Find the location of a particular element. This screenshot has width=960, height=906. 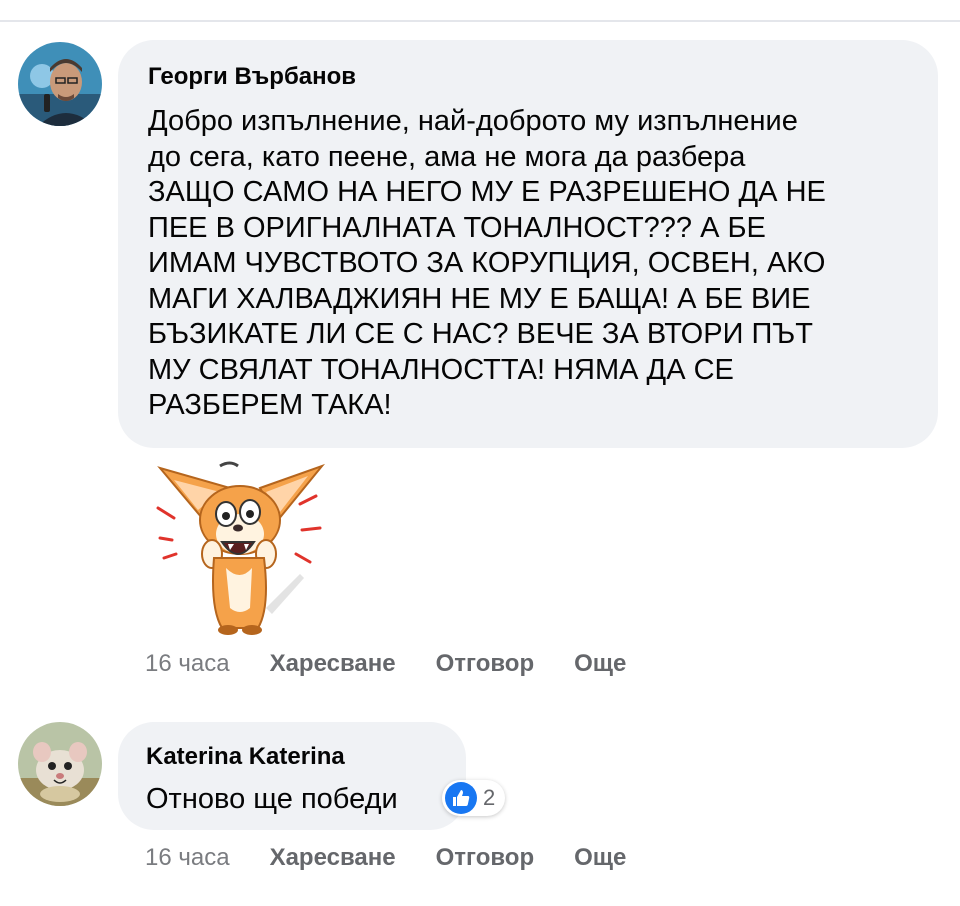

comment-author: Katerina Katerina is located at coordinates (292, 757).